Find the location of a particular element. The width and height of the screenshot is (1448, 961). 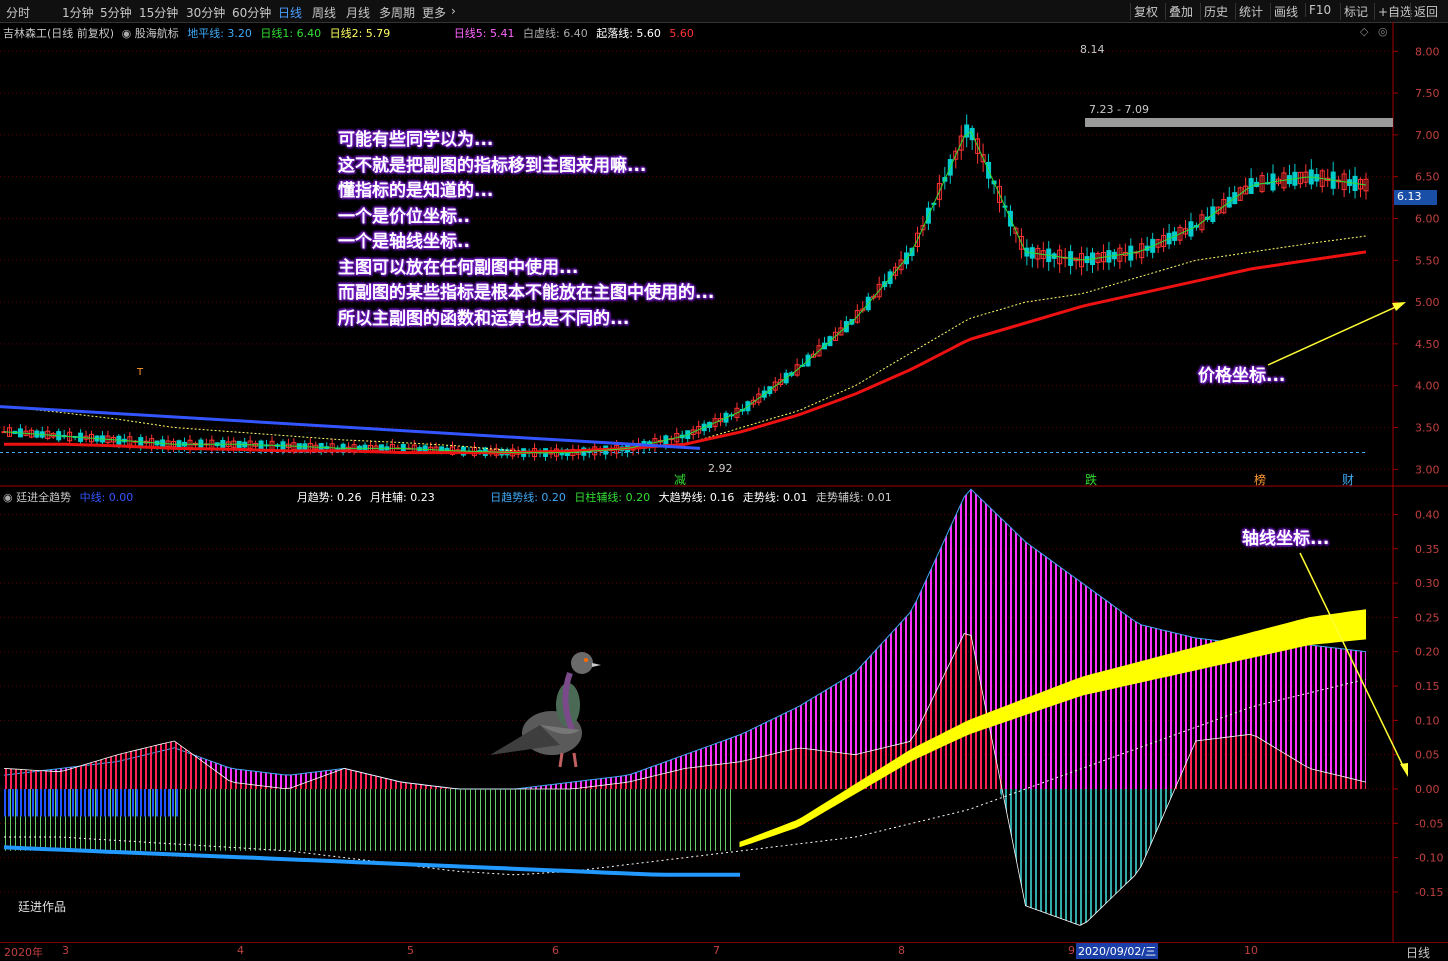

y-tick-label: 0.15 is located at coordinates (1427, 686).